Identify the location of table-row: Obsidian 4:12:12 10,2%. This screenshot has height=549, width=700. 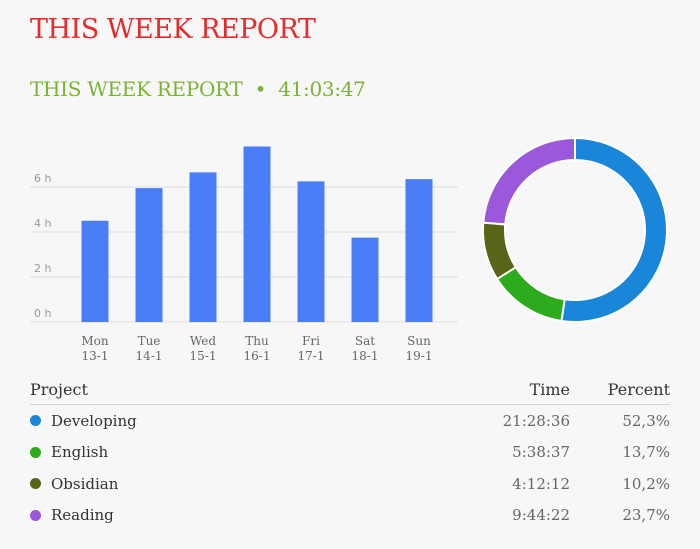
(350, 484).